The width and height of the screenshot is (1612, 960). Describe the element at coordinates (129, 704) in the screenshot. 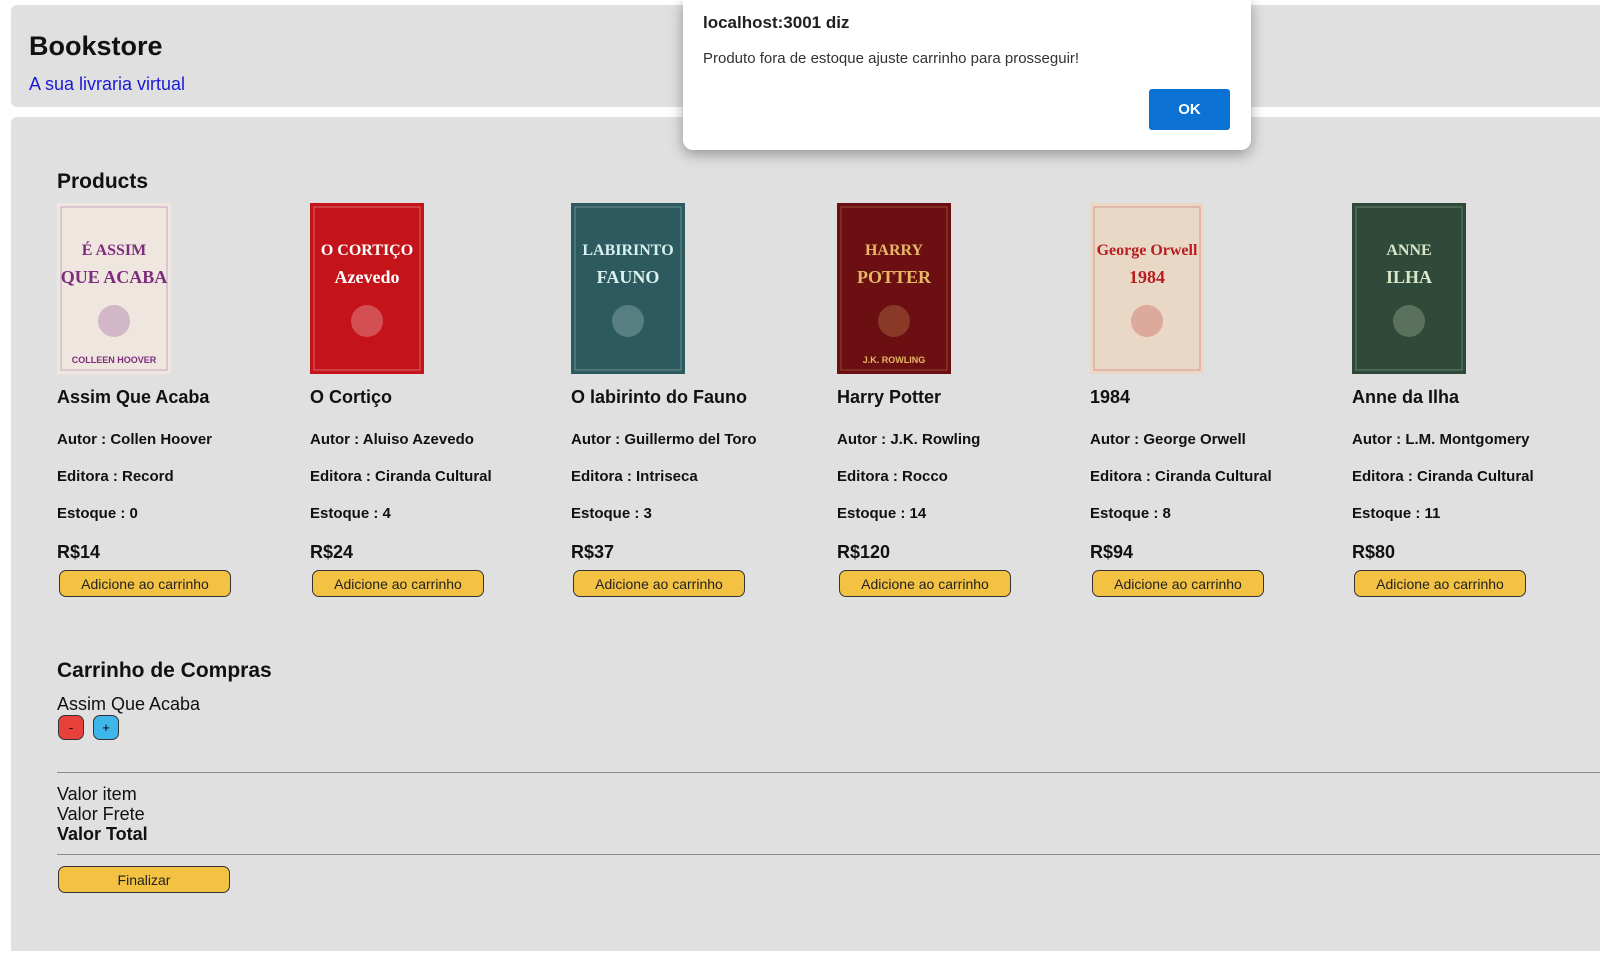

I see `cart-item-title: Assim Que Acaba` at that location.